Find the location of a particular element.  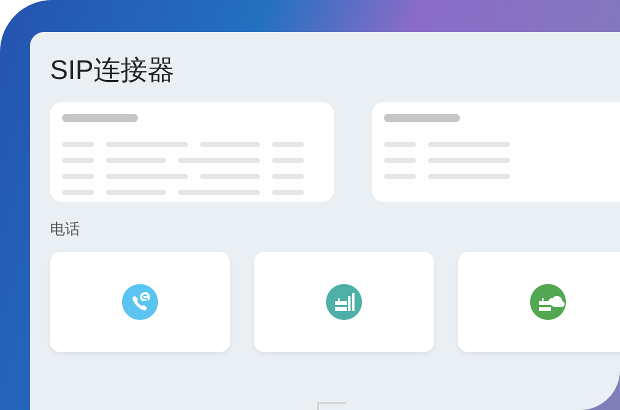

section-label: 电话 is located at coordinates (65, 230).